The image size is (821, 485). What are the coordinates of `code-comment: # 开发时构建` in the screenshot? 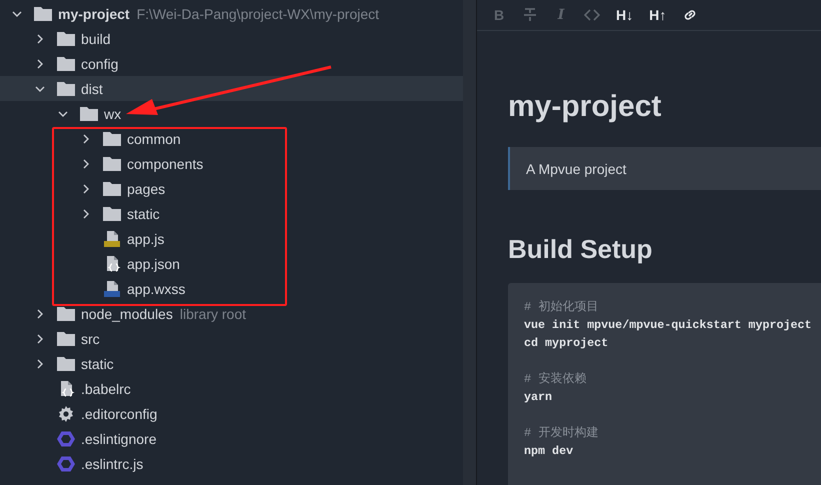 It's located at (562, 433).